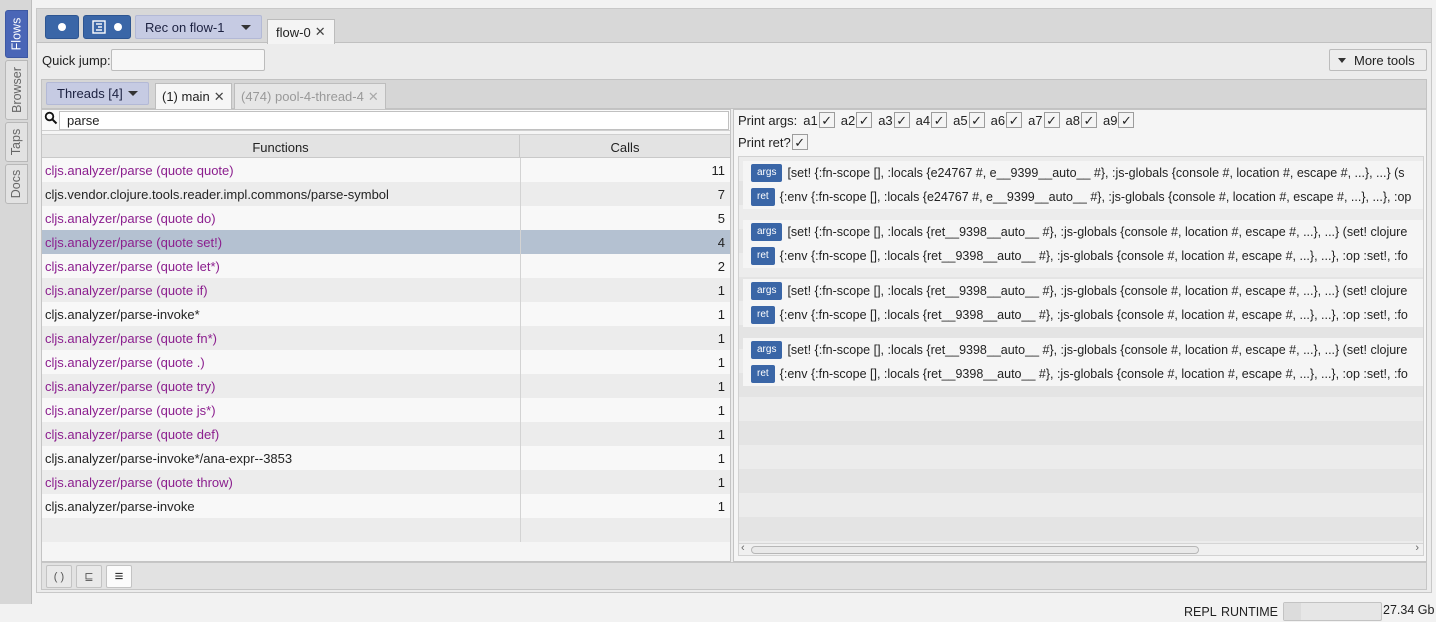  Describe the element at coordinates (386, 218) in the screenshot. I see `table-row: cljs.analyzer/parse (quote do) 5` at that location.